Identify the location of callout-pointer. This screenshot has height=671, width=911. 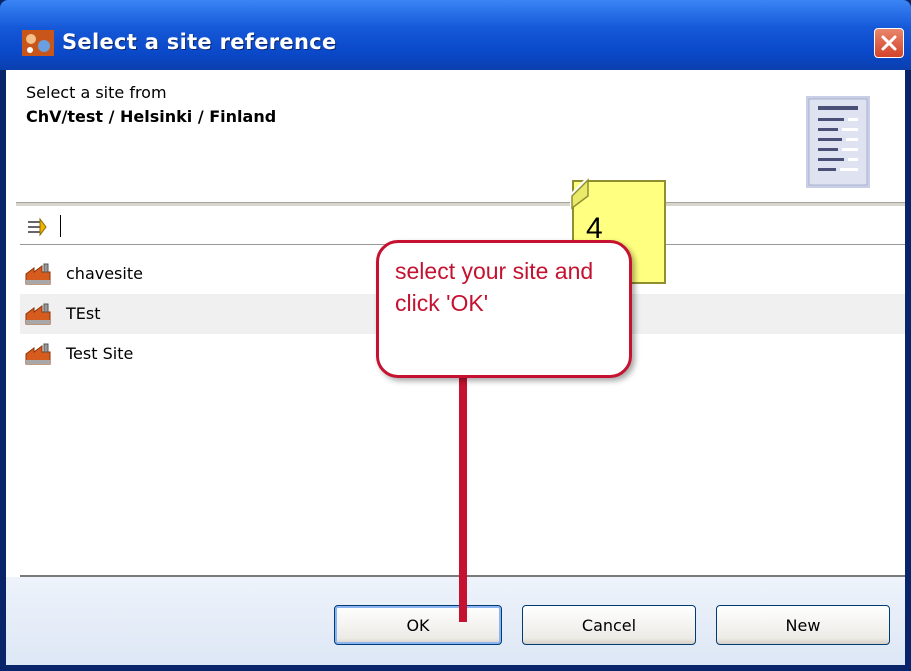
(463, 500).